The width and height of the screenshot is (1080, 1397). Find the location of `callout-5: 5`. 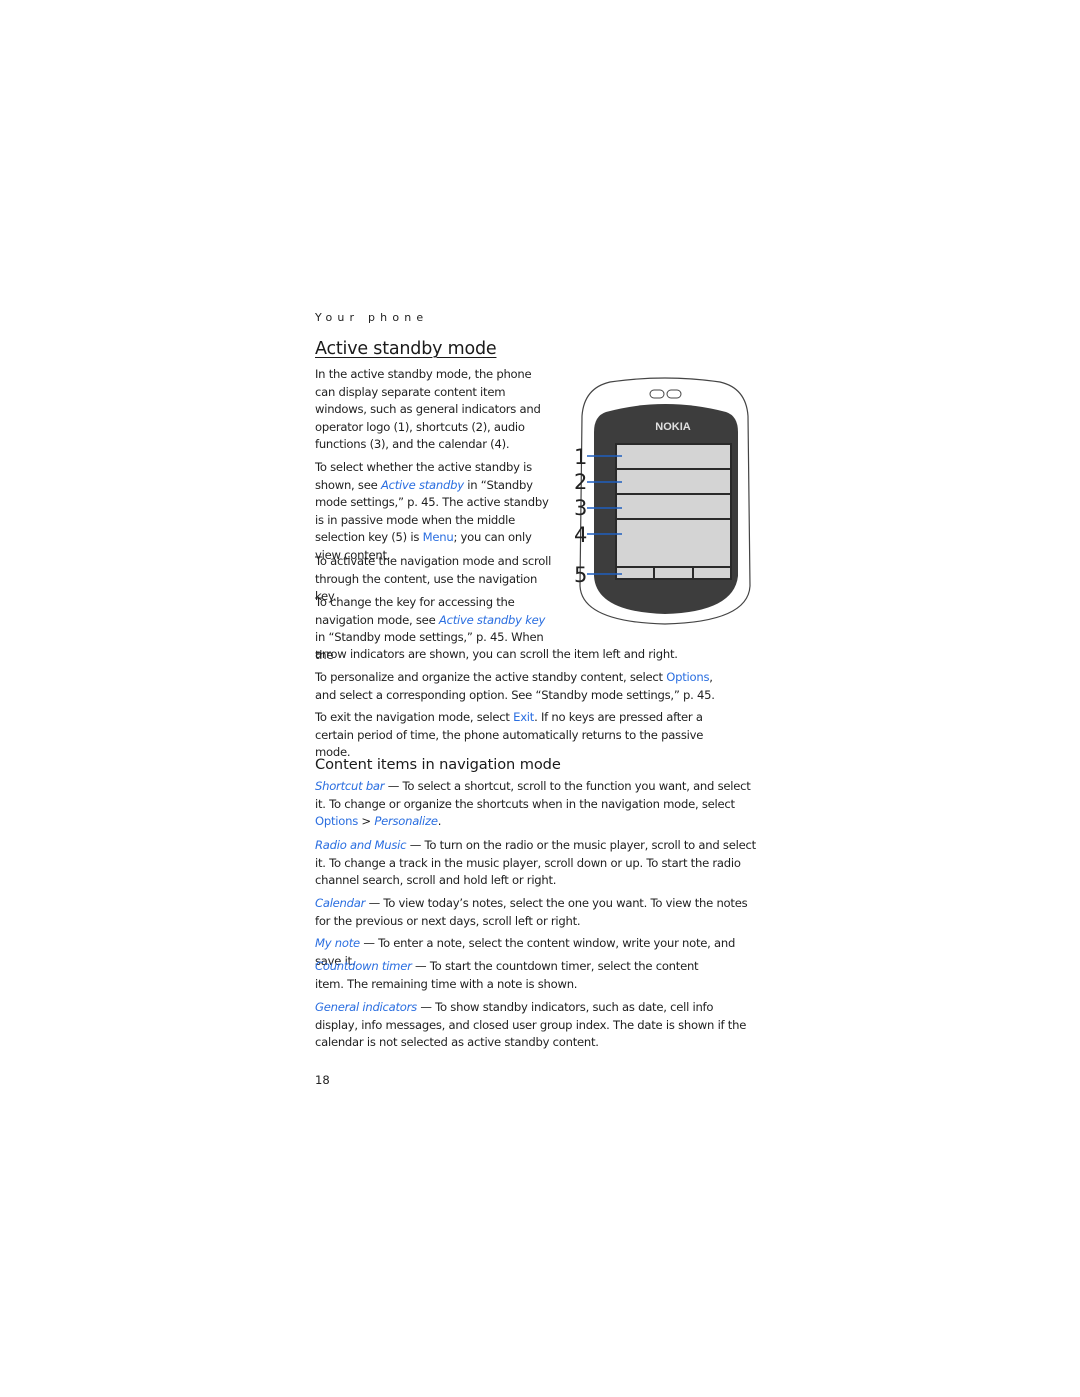

callout-5: 5 is located at coordinates (580, 575).